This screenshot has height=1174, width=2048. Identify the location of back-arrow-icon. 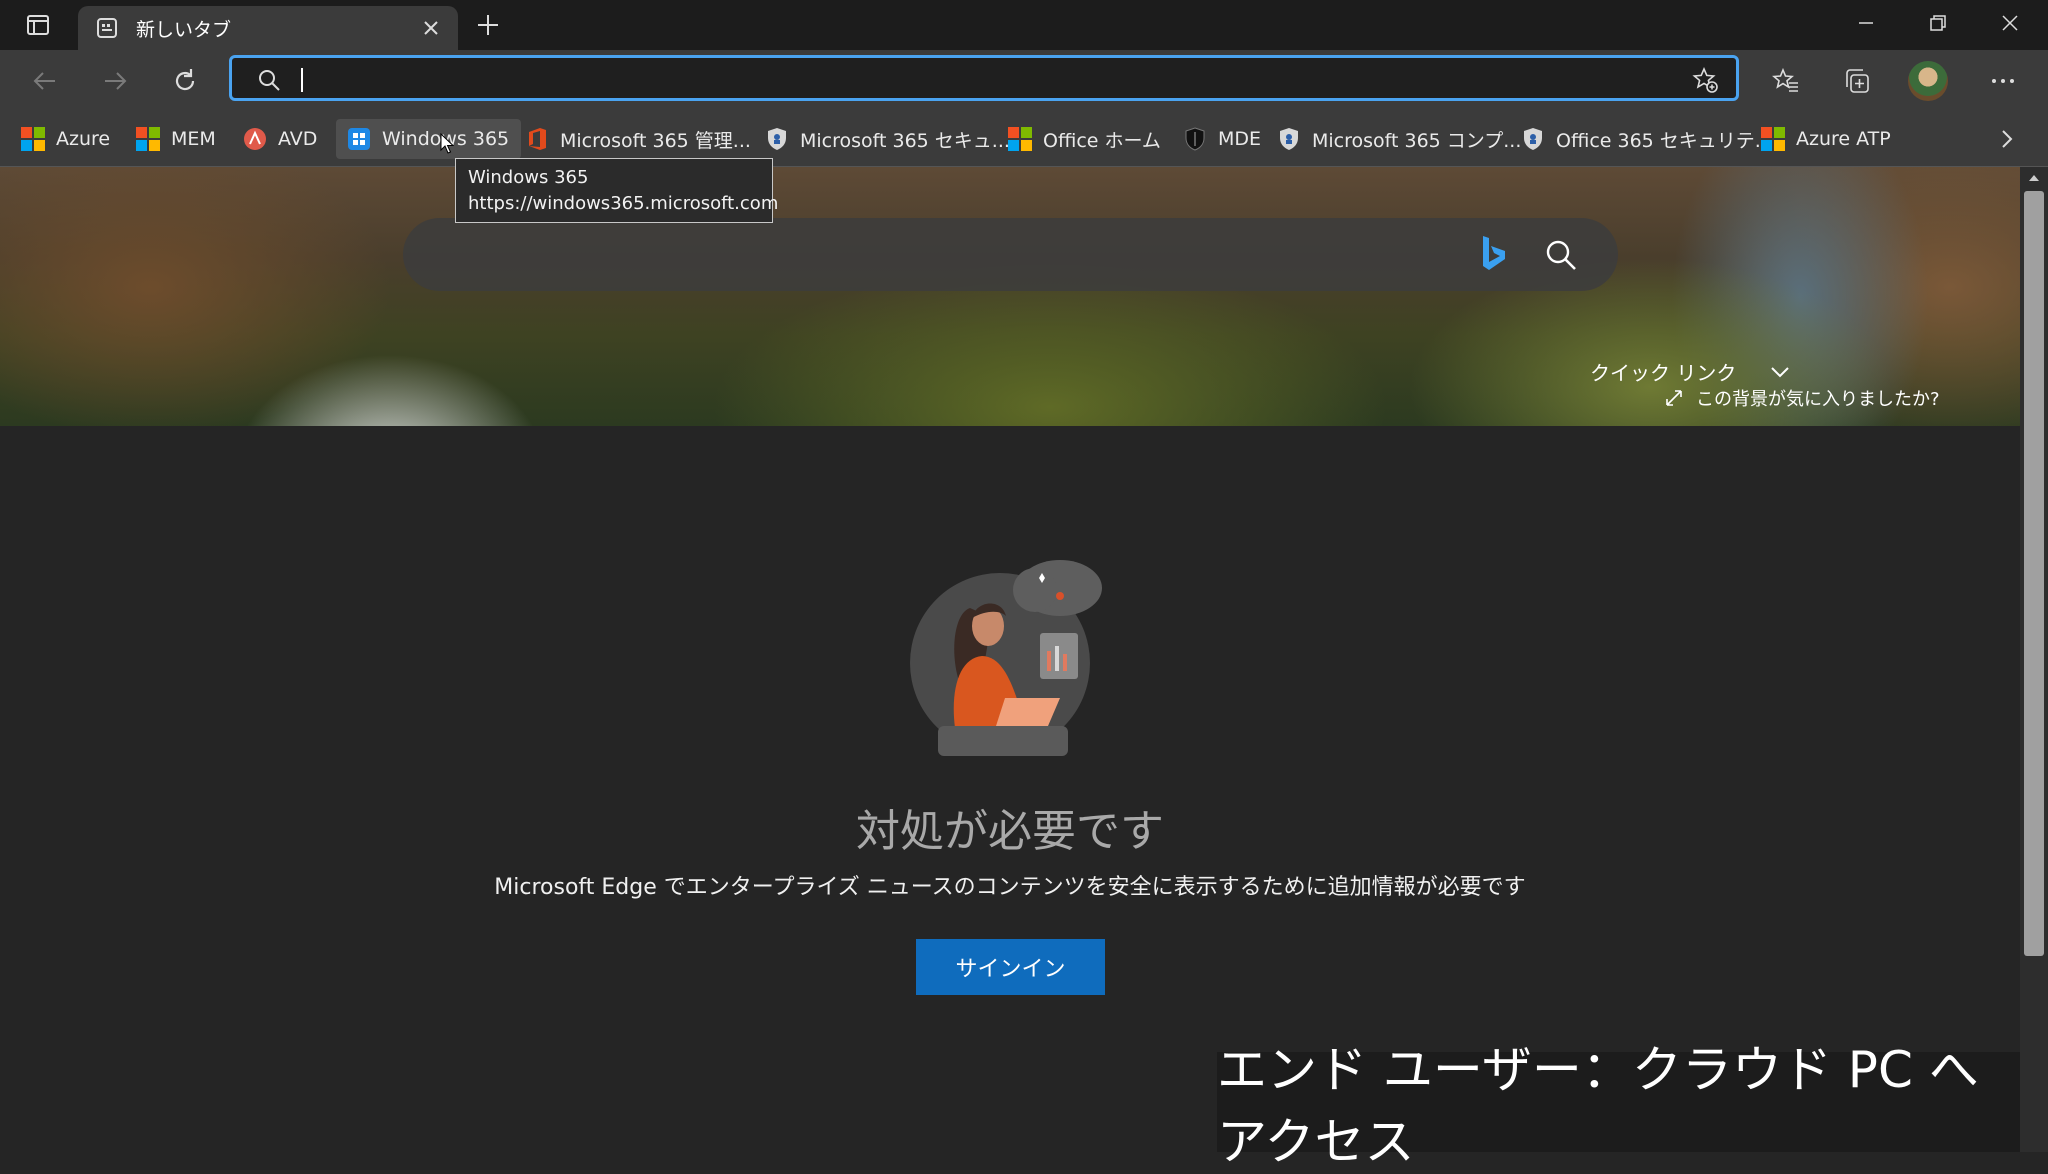
(44, 81).